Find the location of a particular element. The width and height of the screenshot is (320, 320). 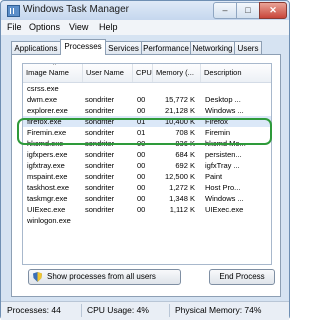

process-name: dwm.exe is located at coordinates (42, 99).